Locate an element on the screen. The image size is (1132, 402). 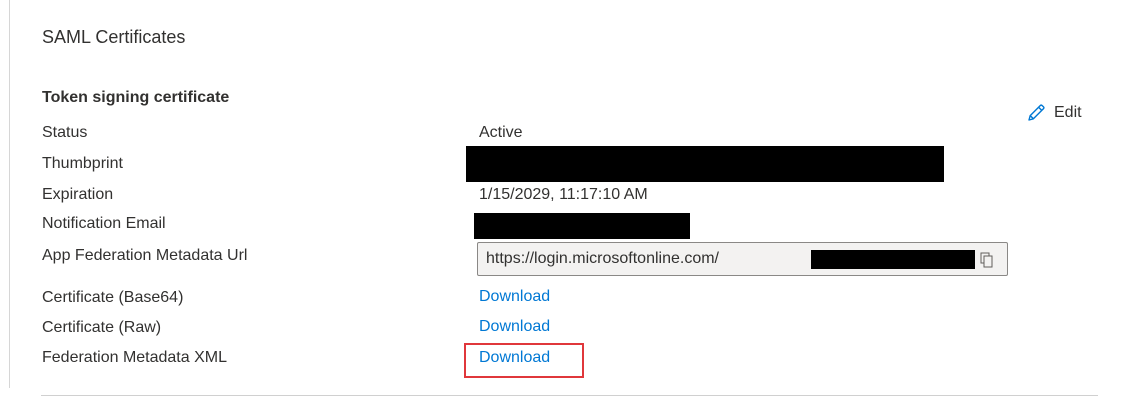
status-value: Active is located at coordinates (501, 132).